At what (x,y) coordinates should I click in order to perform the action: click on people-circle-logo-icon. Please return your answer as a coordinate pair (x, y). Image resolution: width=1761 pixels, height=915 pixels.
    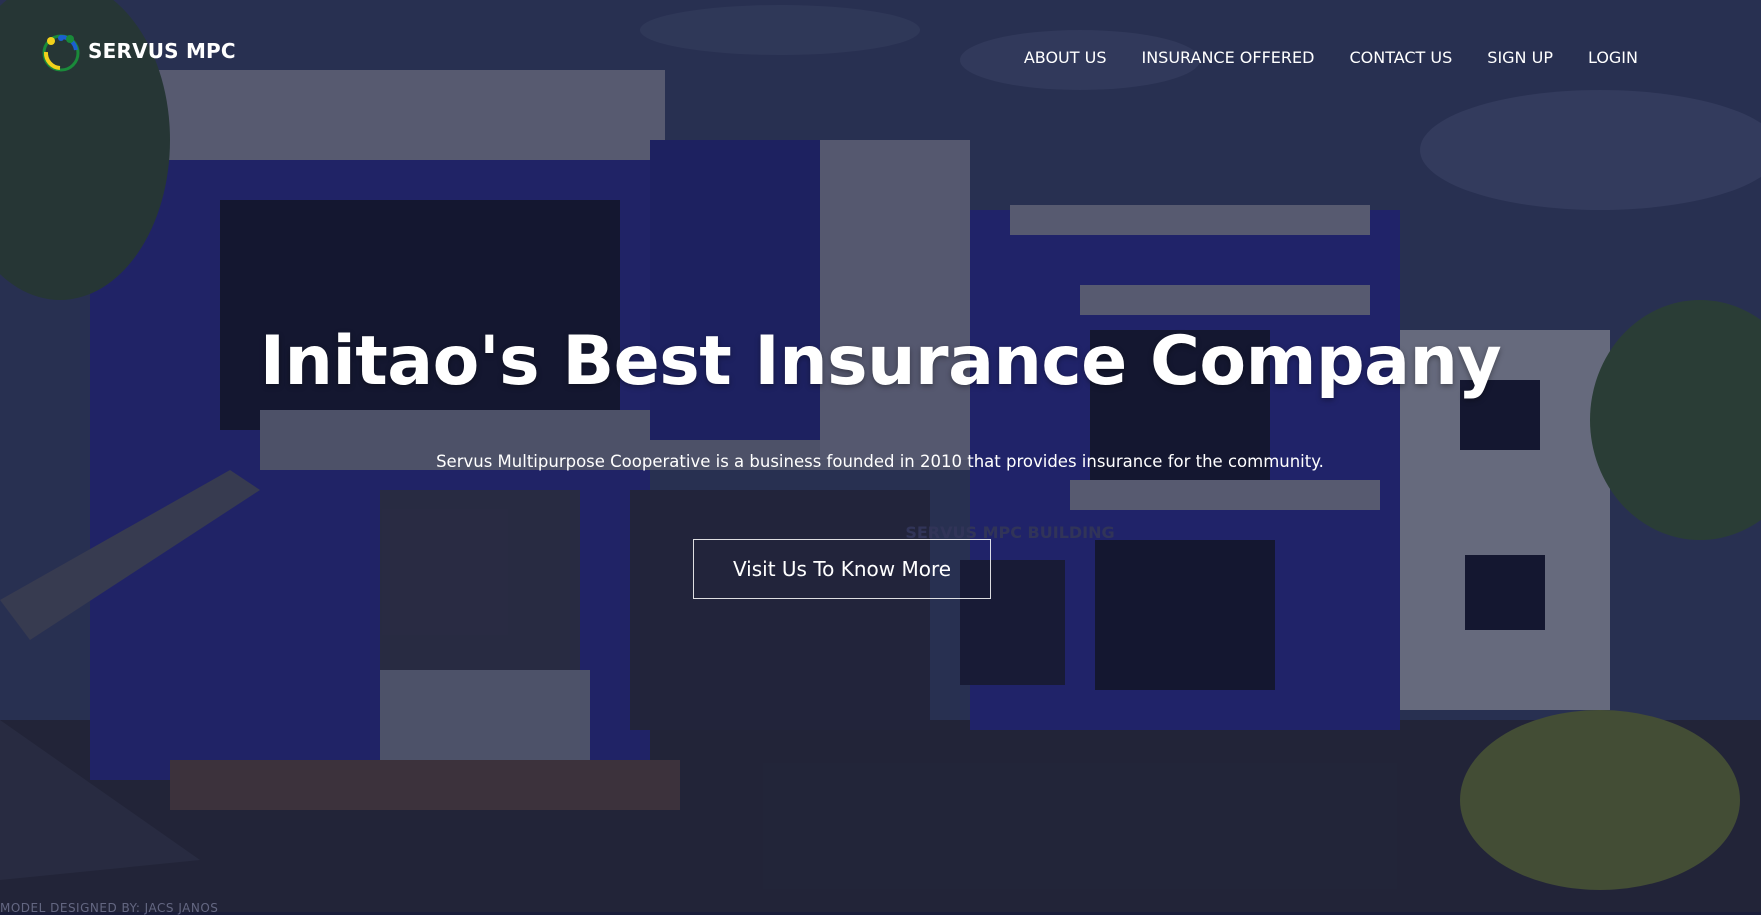
    Looking at the image, I should click on (61, 53).